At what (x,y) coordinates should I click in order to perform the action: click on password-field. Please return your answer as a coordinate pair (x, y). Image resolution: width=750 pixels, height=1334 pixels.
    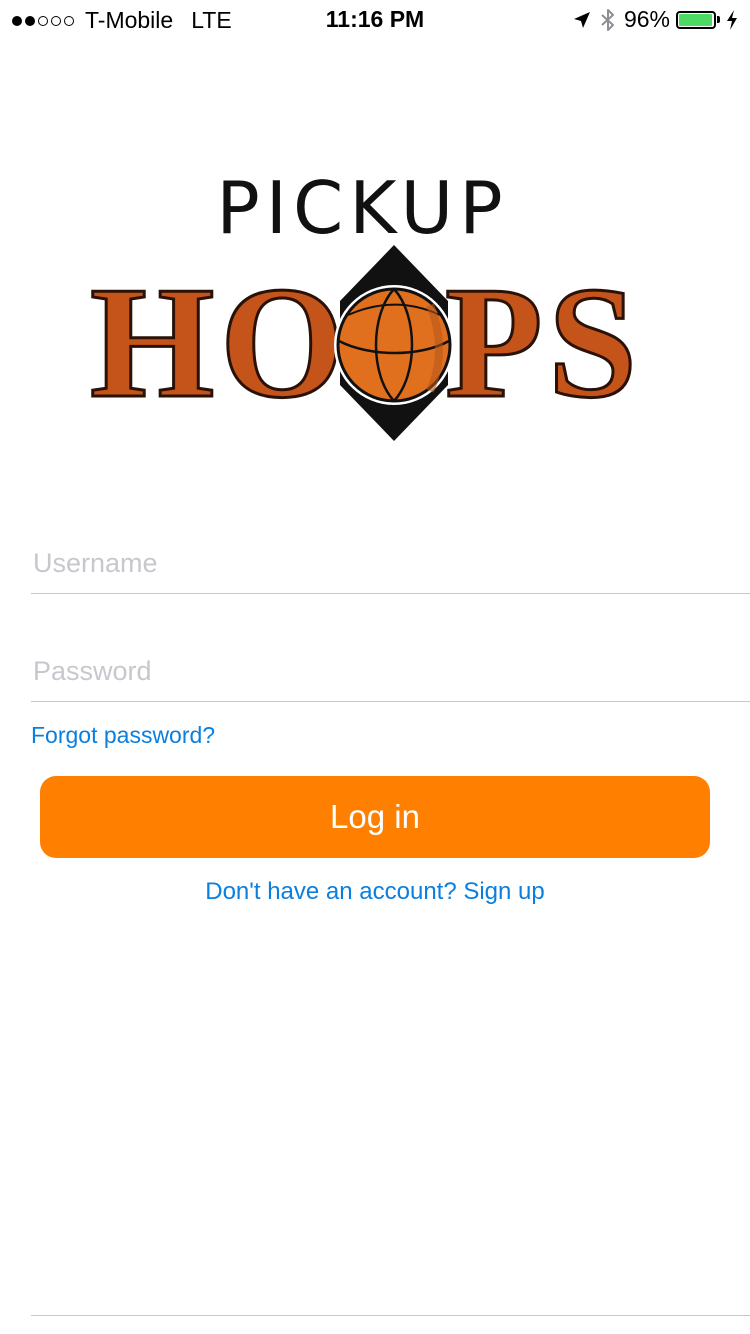
    Looking at the image, I should click on (390, 671).